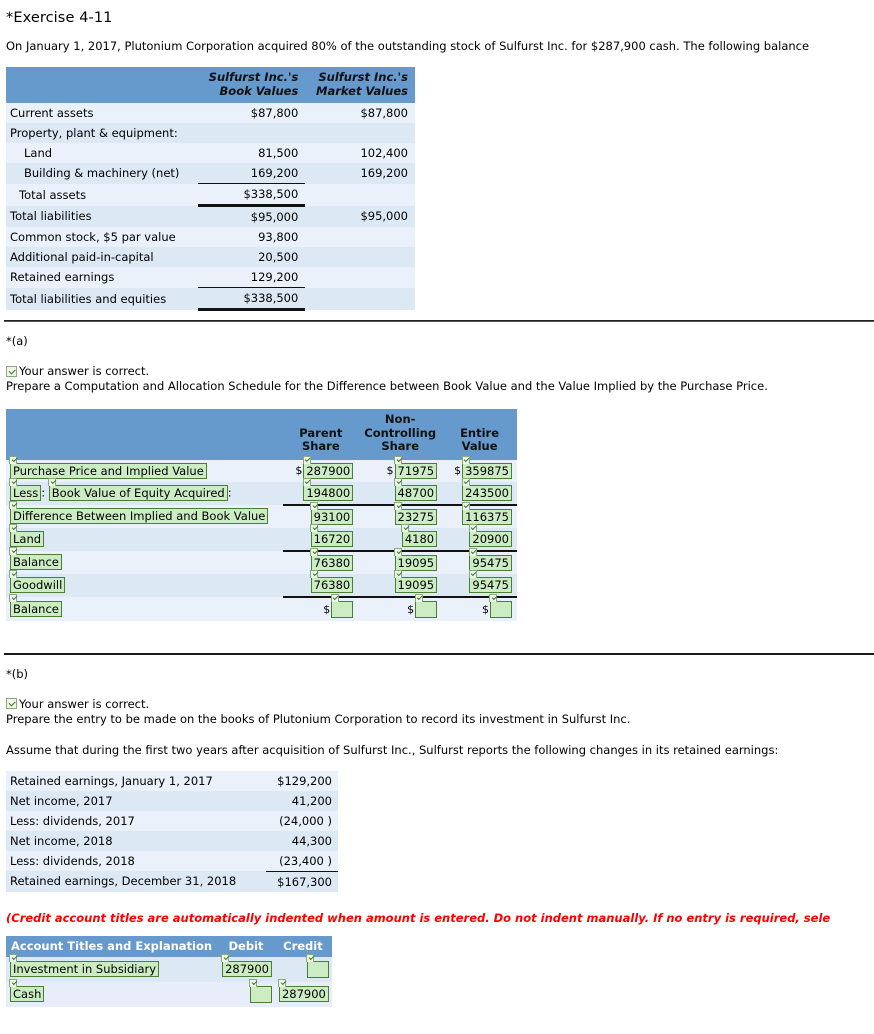  What do you see at coordinates (302, 800) in the screenshot?
I see `re-row-value: 41,200` at bounding box center [302, 800].